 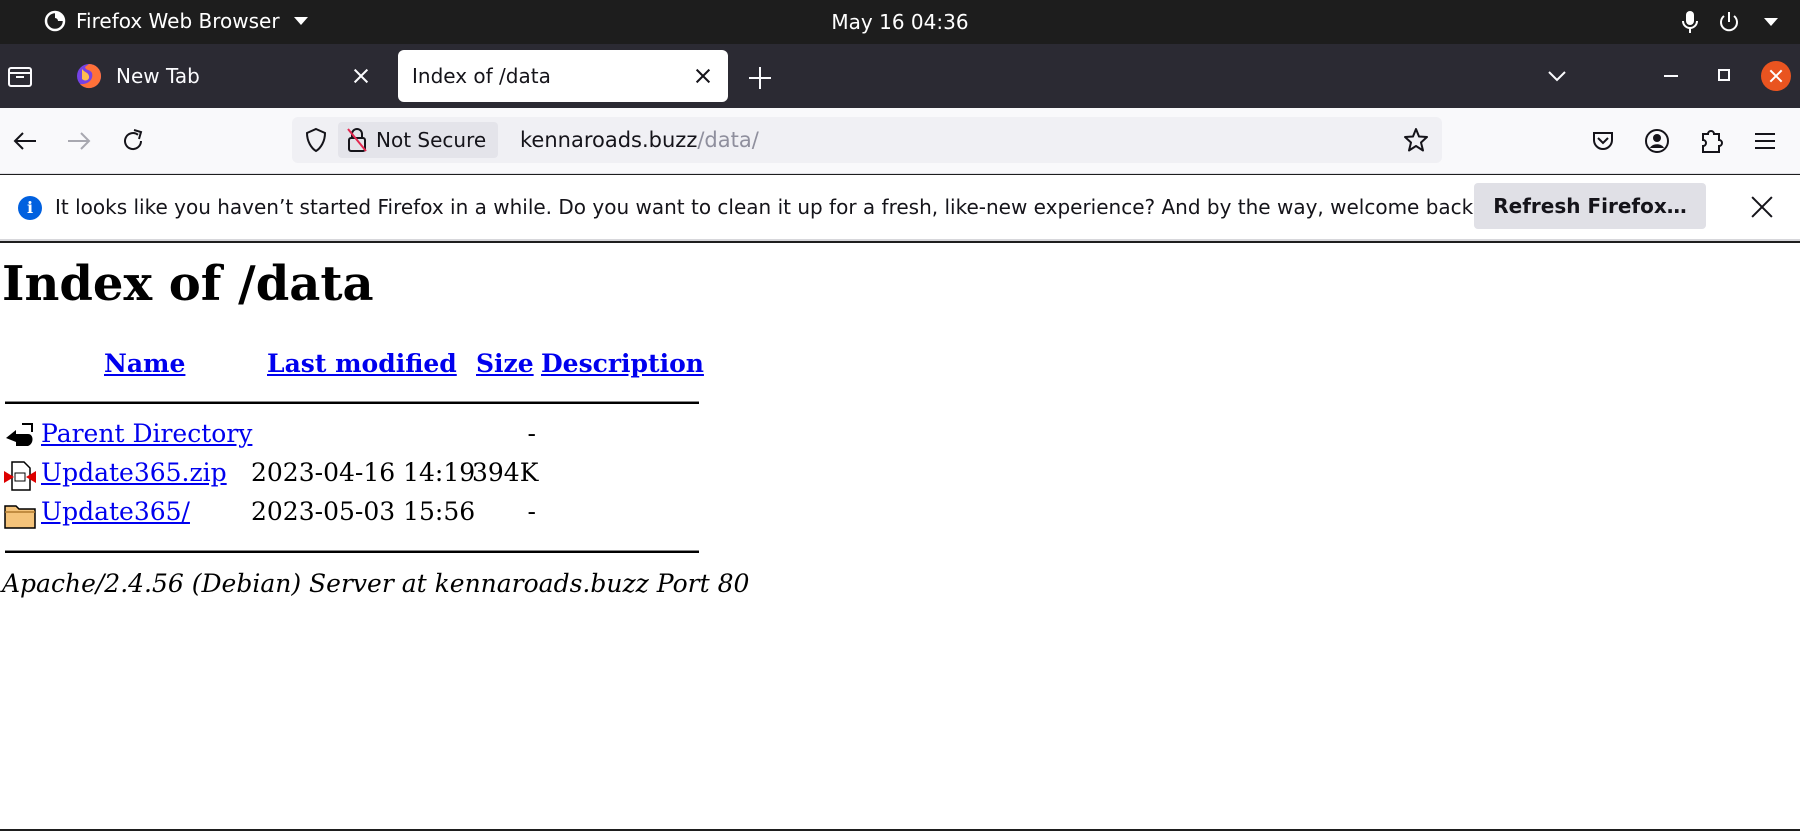 I want to click on reload-button, so click(x=133, y=141).